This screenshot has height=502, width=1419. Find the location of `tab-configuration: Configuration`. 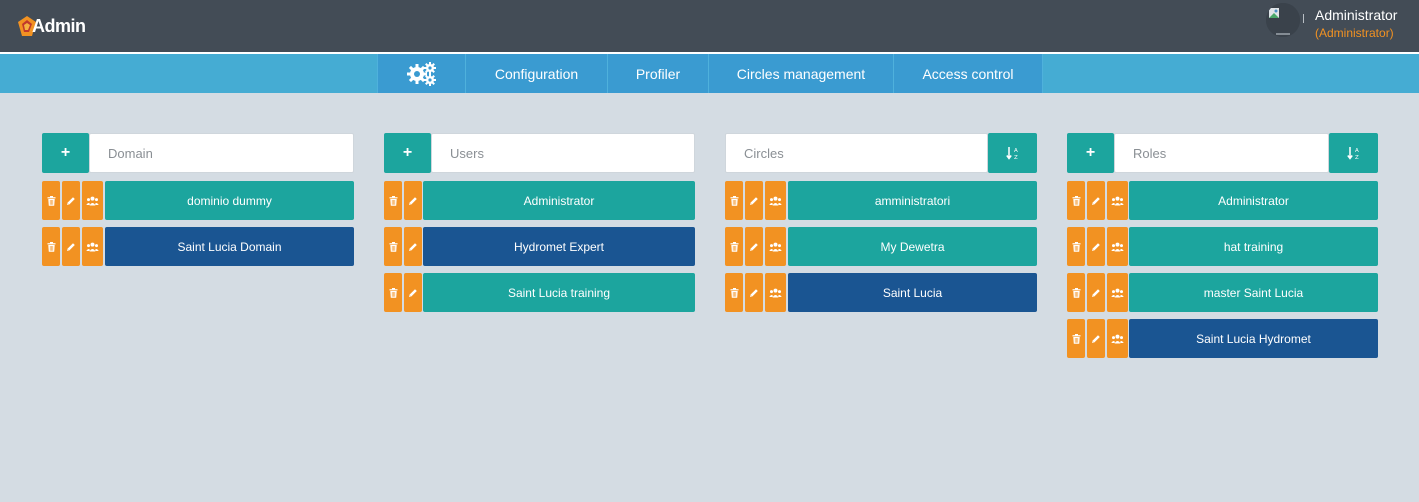

tab-configuration: Configuration is located at coordinates (536, 73).